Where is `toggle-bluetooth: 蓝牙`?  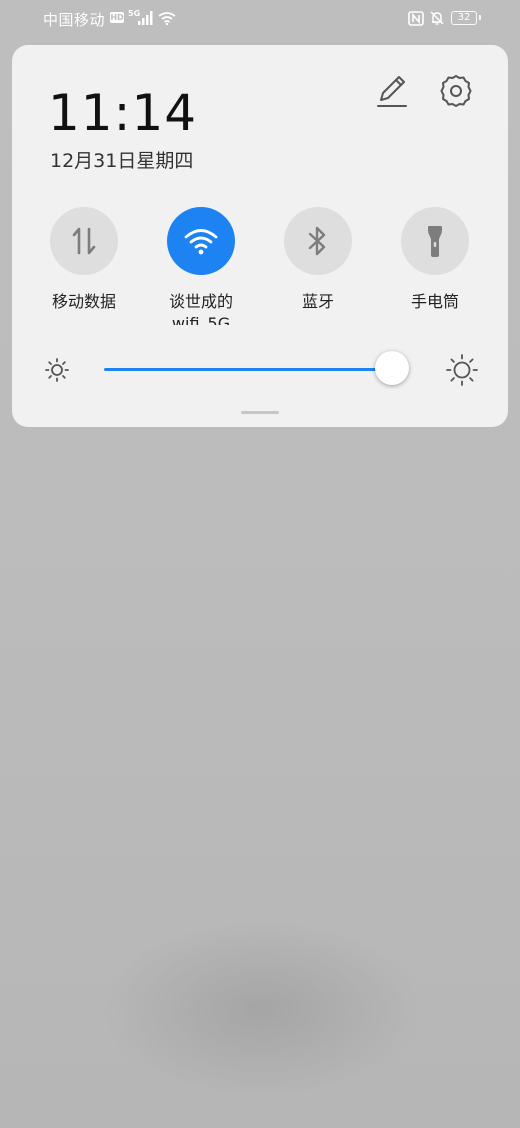
toggle-bluetooth: 蓝牙 is located at coordinates (318, 260).